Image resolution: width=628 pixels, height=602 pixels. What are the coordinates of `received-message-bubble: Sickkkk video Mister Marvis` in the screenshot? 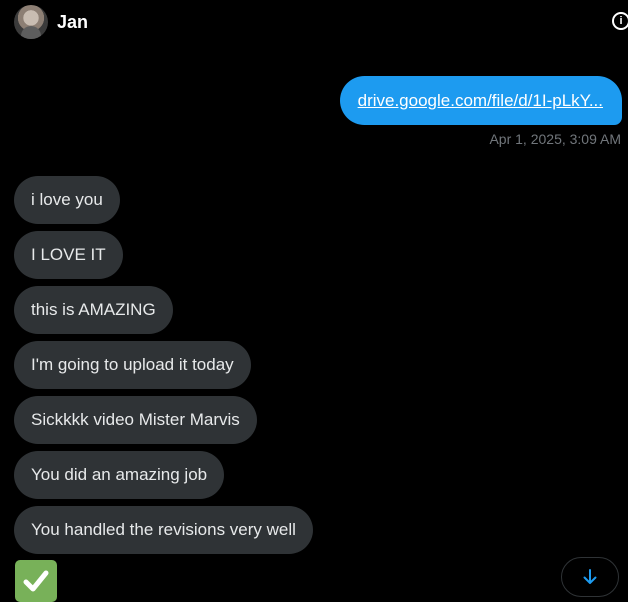 It's located at (135, 420).